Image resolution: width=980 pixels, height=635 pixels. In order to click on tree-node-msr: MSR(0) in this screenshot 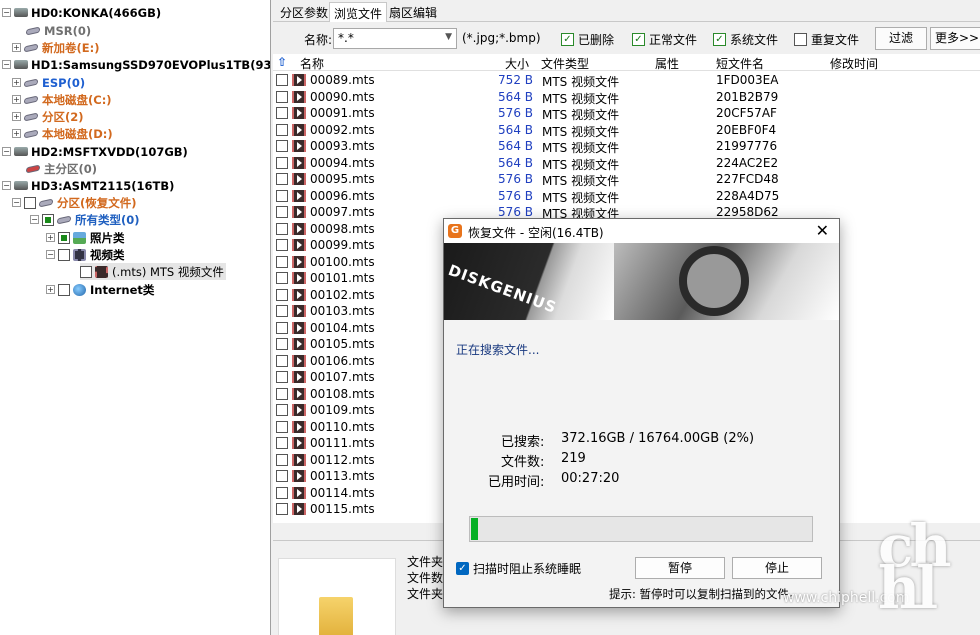, I will do `click(51, 30)`.